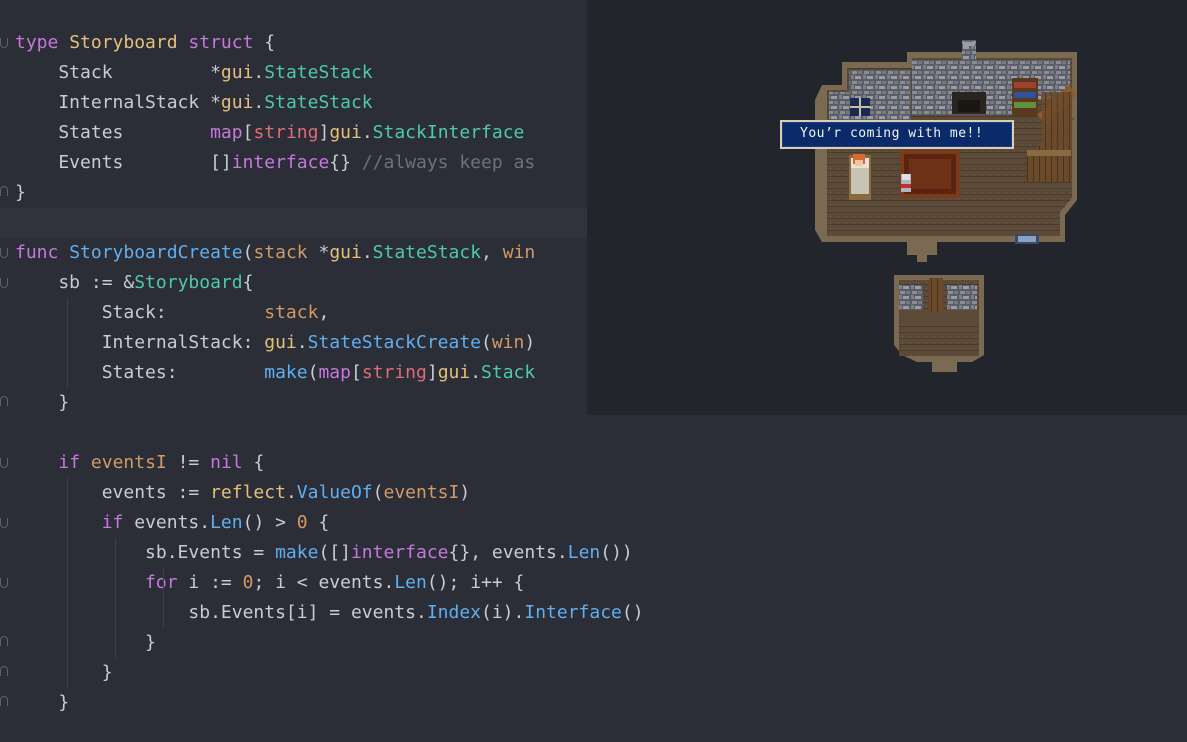 The height and width of the screenshot is (742, 1187). Describe the element at coordinates (318, 102) in the screenshot. I see `code-token: StateStack` at that location.